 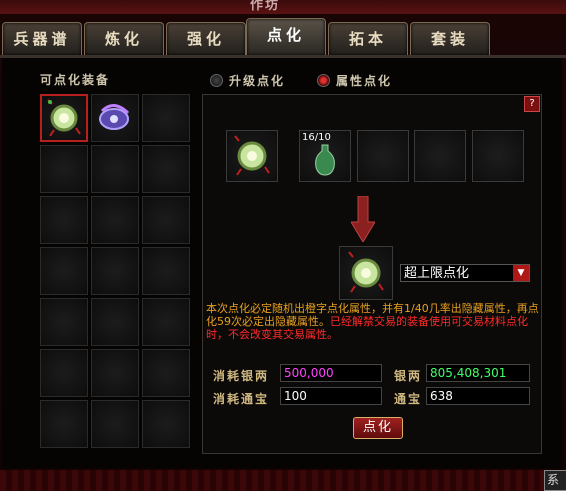 What do you see at coordinates (241, 376) in the screenshot?
I see `silver-cost-label: 消耗银两` at bounding box center [241, 376].